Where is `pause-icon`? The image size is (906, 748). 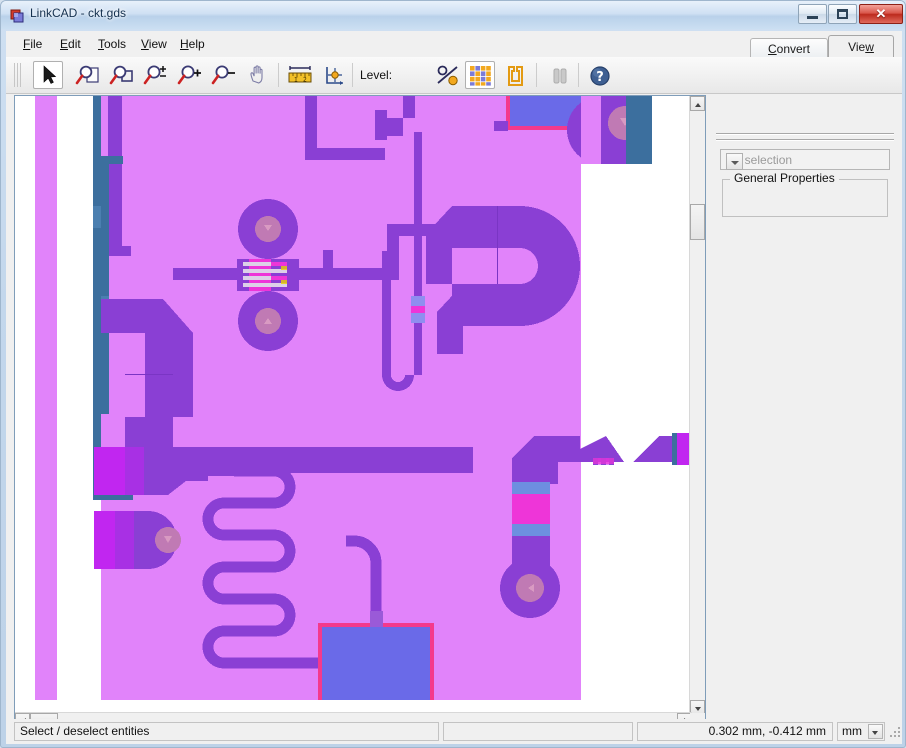
pause-icon is located at coordinates (560, 76).